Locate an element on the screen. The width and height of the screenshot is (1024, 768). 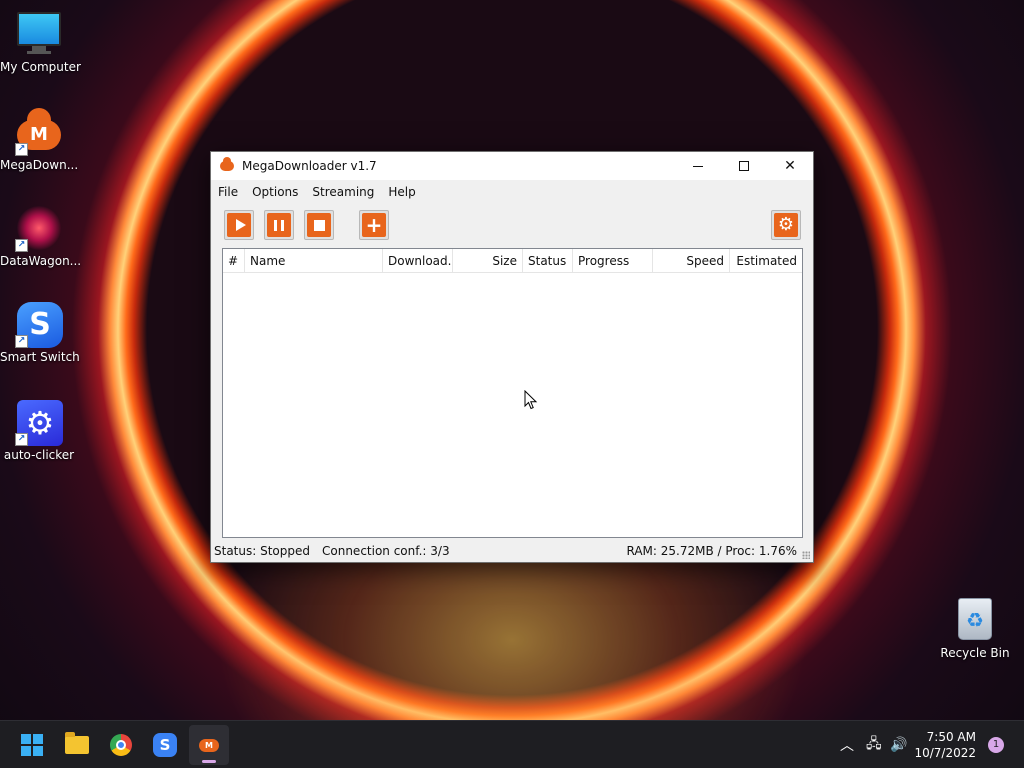
toolbar: + ⚙ is located at coordinates (512, 224).